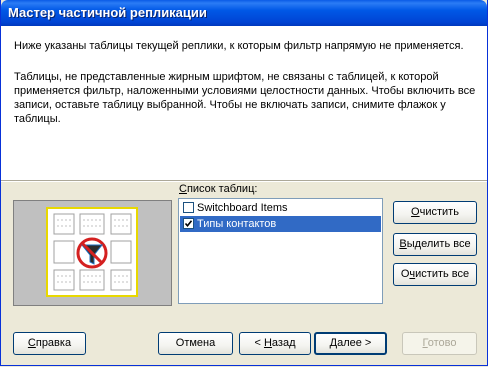  I want to click on tables-list-label: Список таблиц:, so click(218, 189).